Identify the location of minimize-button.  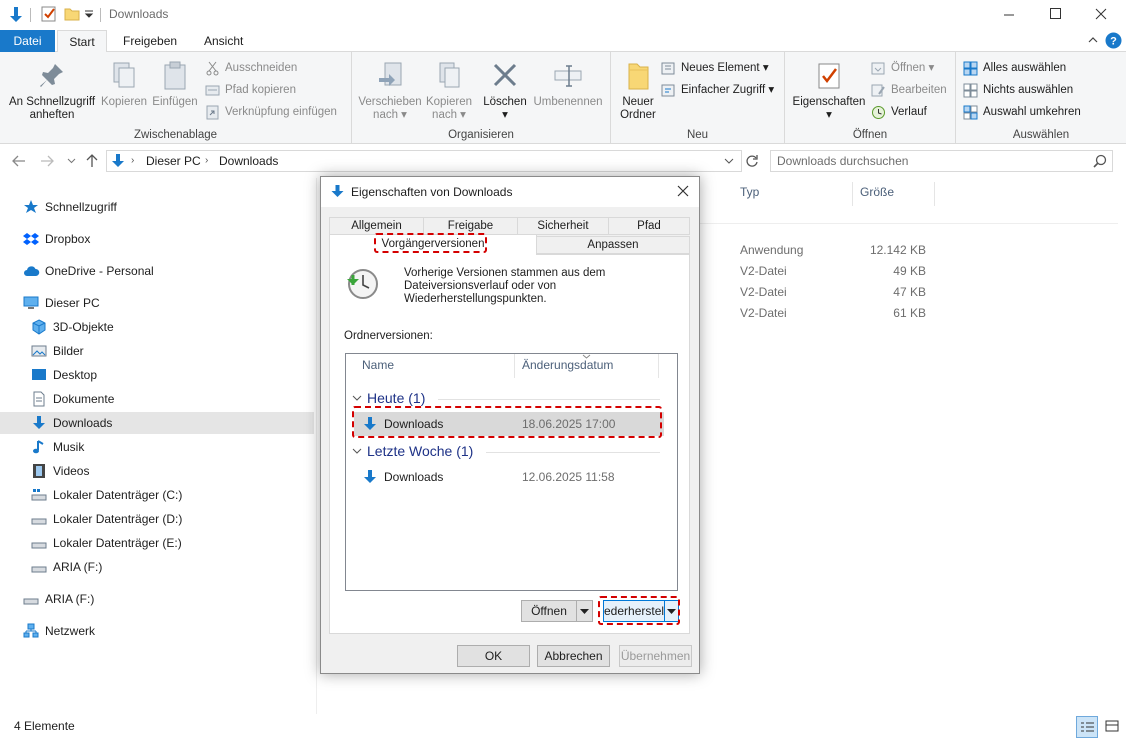
(1009, 15).